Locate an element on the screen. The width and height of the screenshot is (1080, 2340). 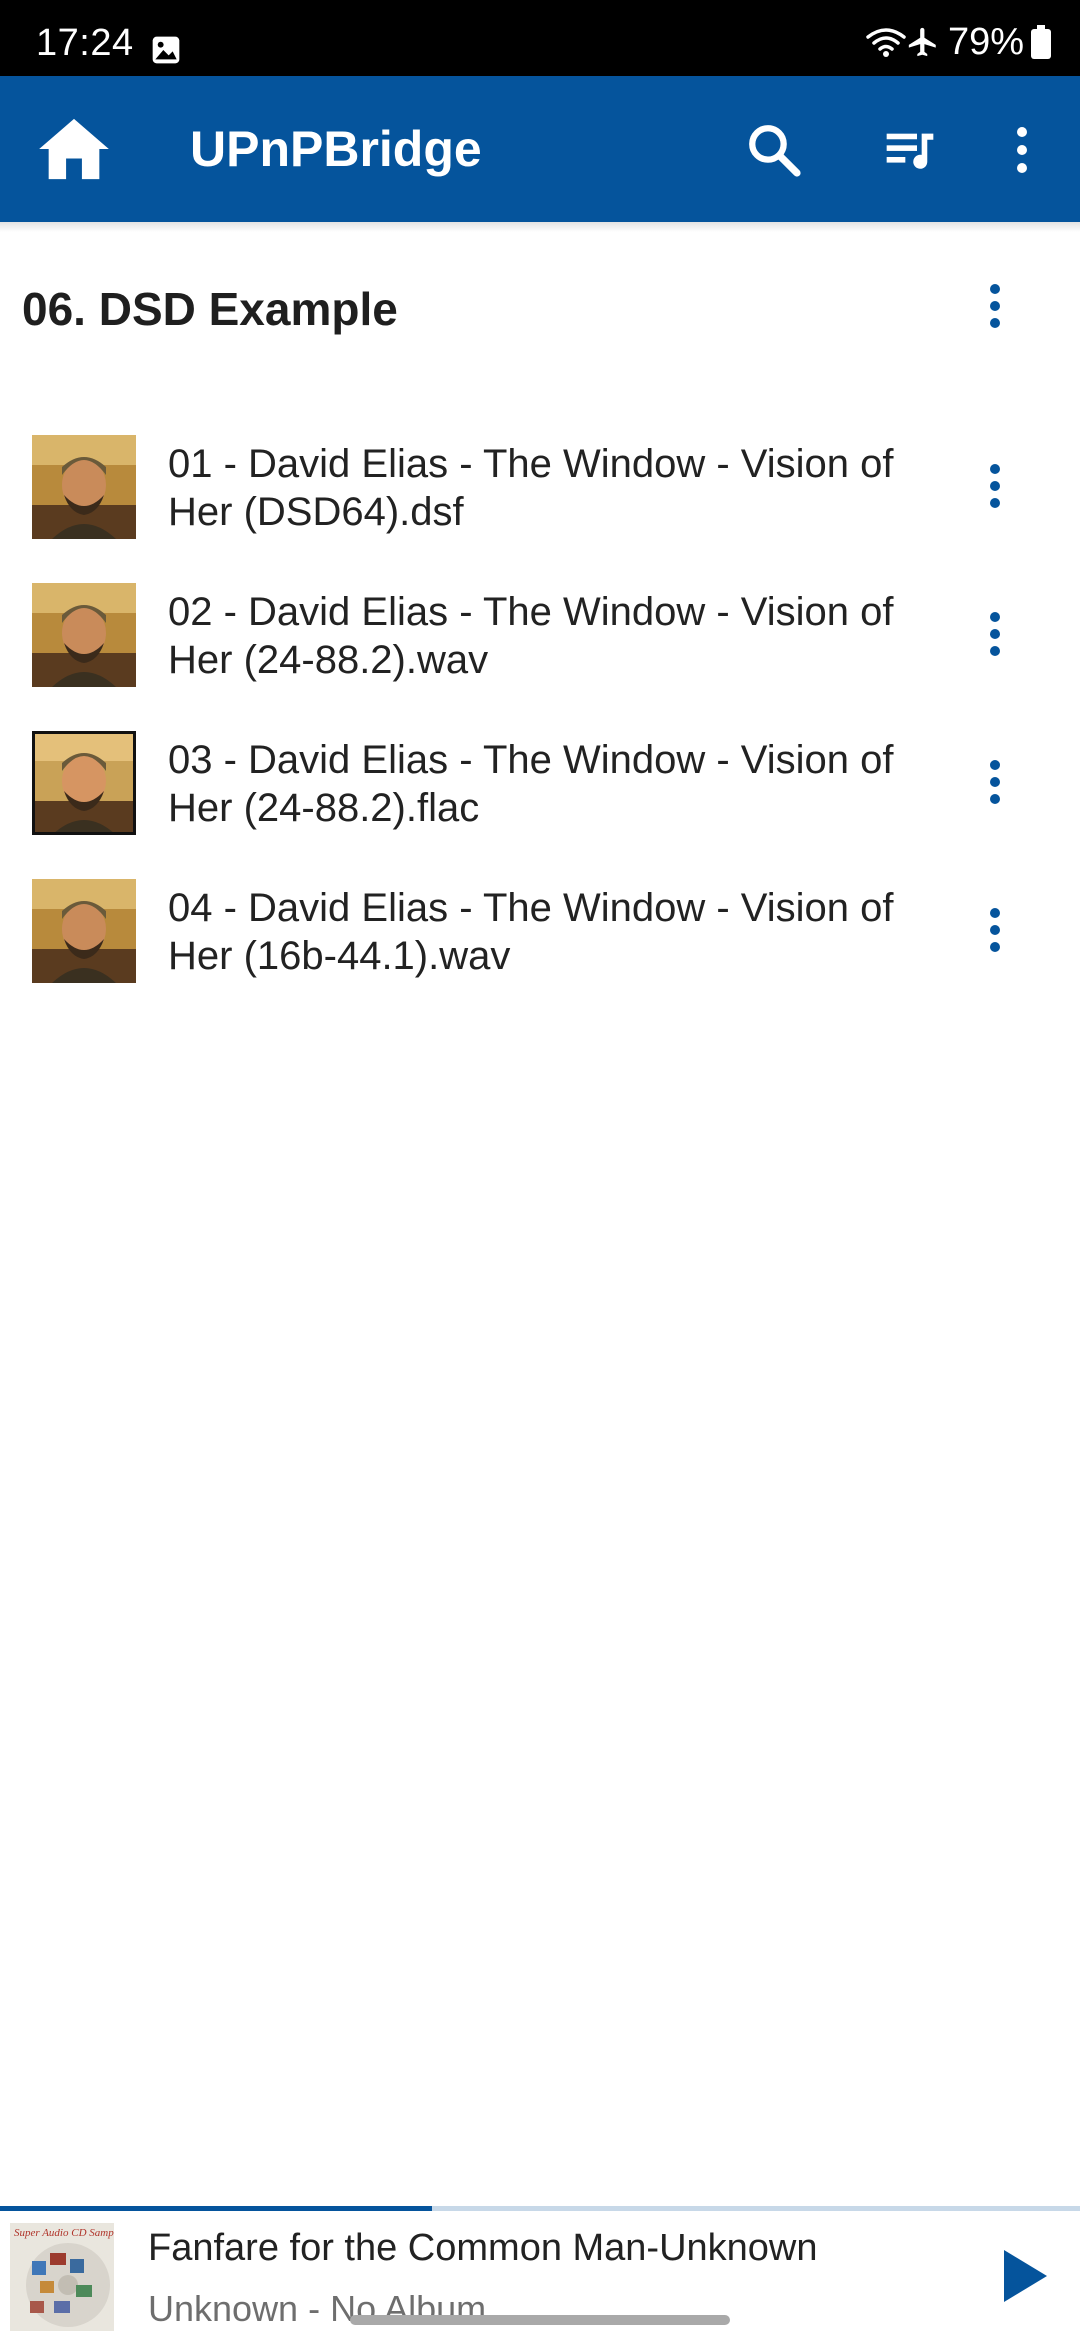
home-button is located at coordinates (74, 149).